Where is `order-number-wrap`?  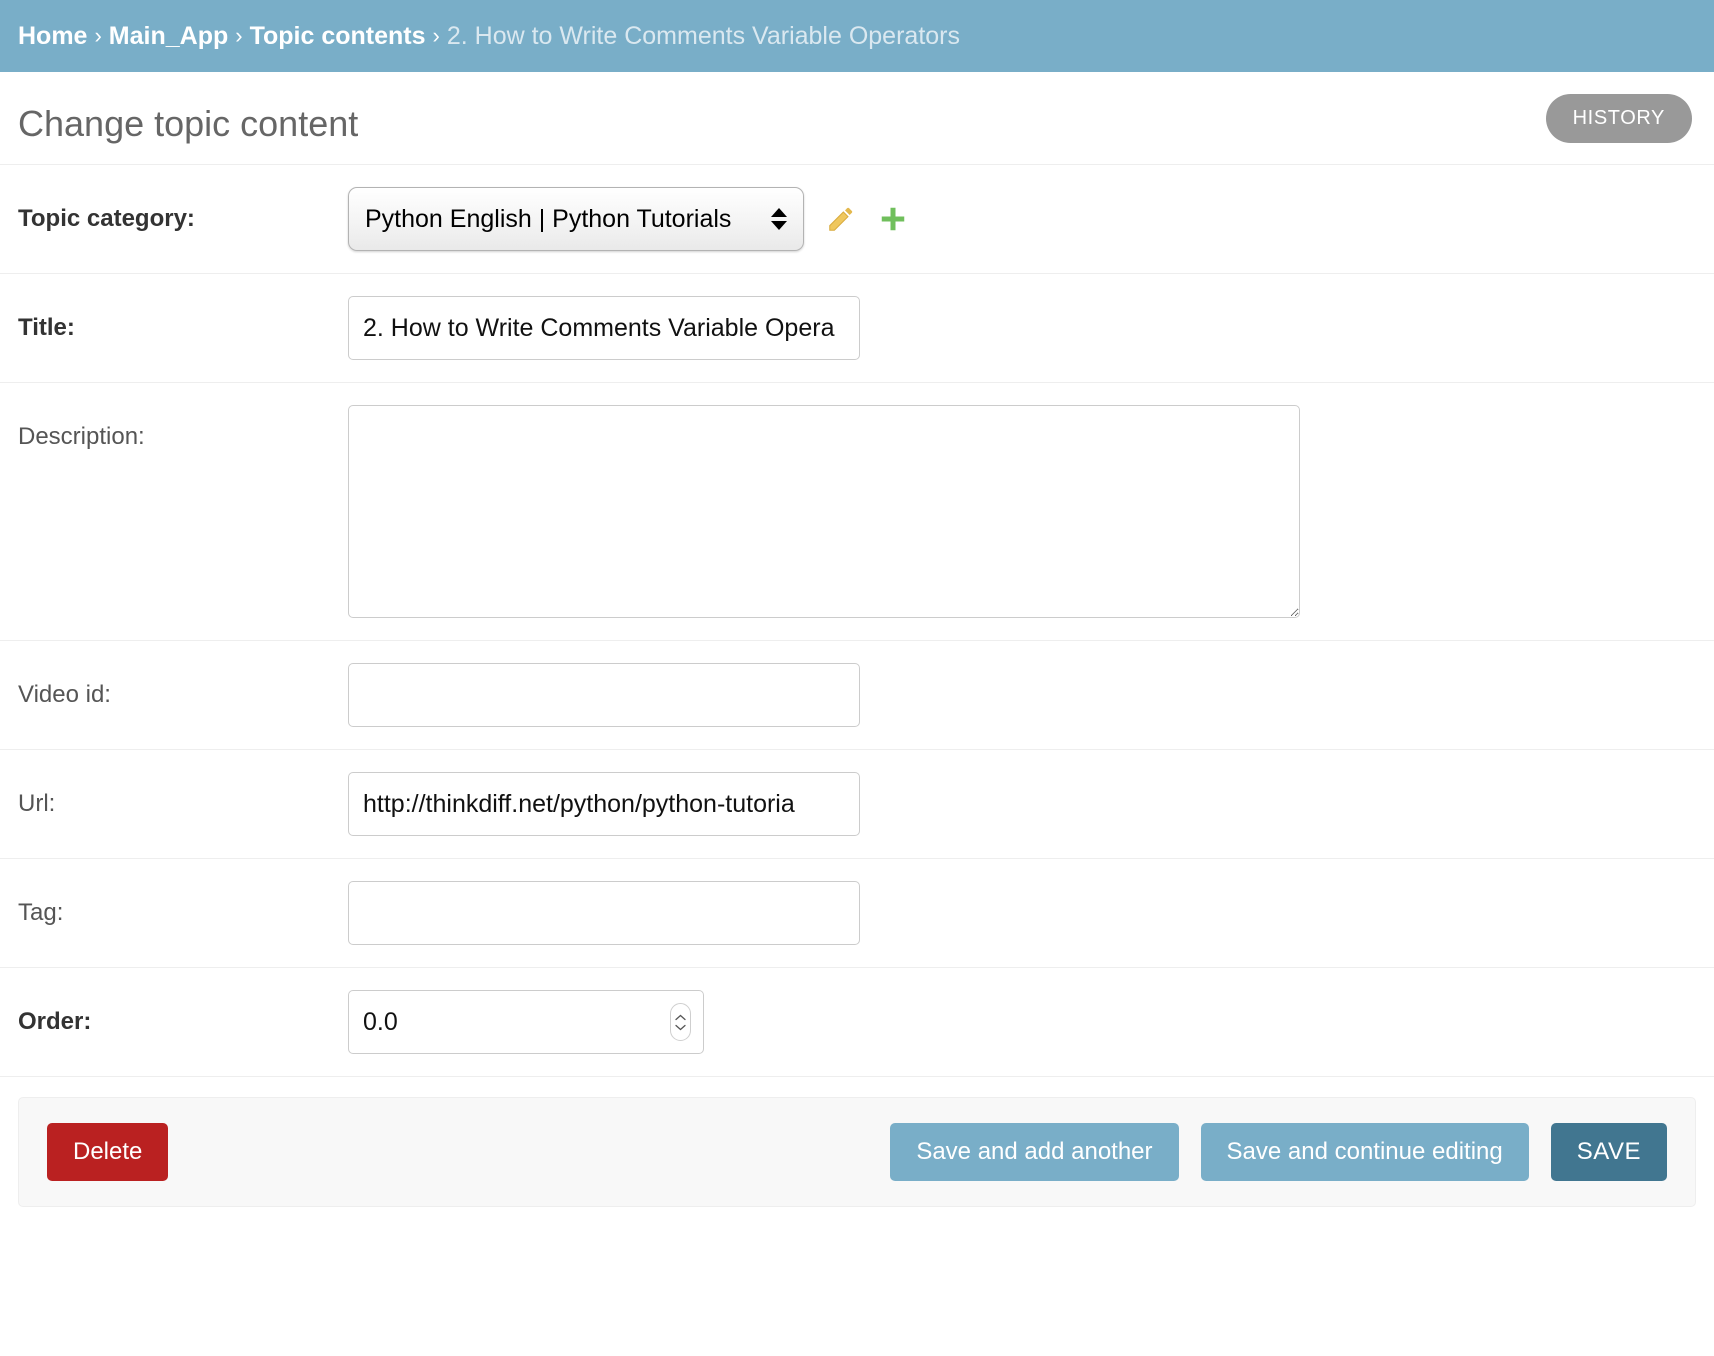
order-number-wrap is located at coordinates (526, 1022).